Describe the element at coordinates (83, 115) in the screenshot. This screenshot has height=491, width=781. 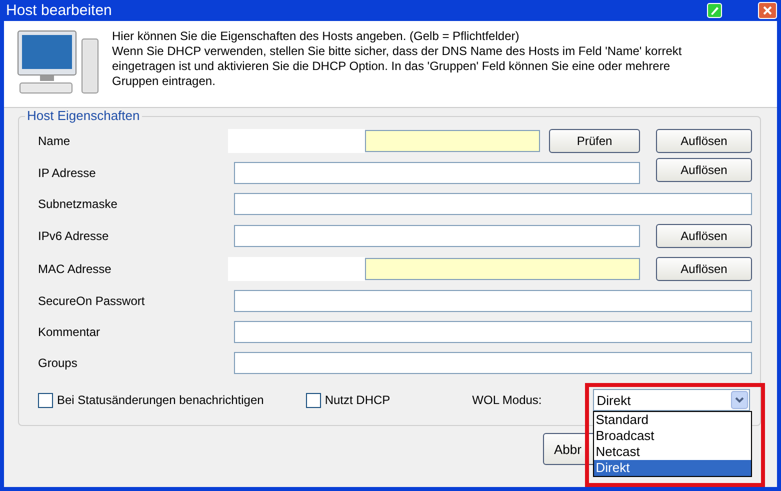
I see `group-title: Host Eigenschaften` at that location.